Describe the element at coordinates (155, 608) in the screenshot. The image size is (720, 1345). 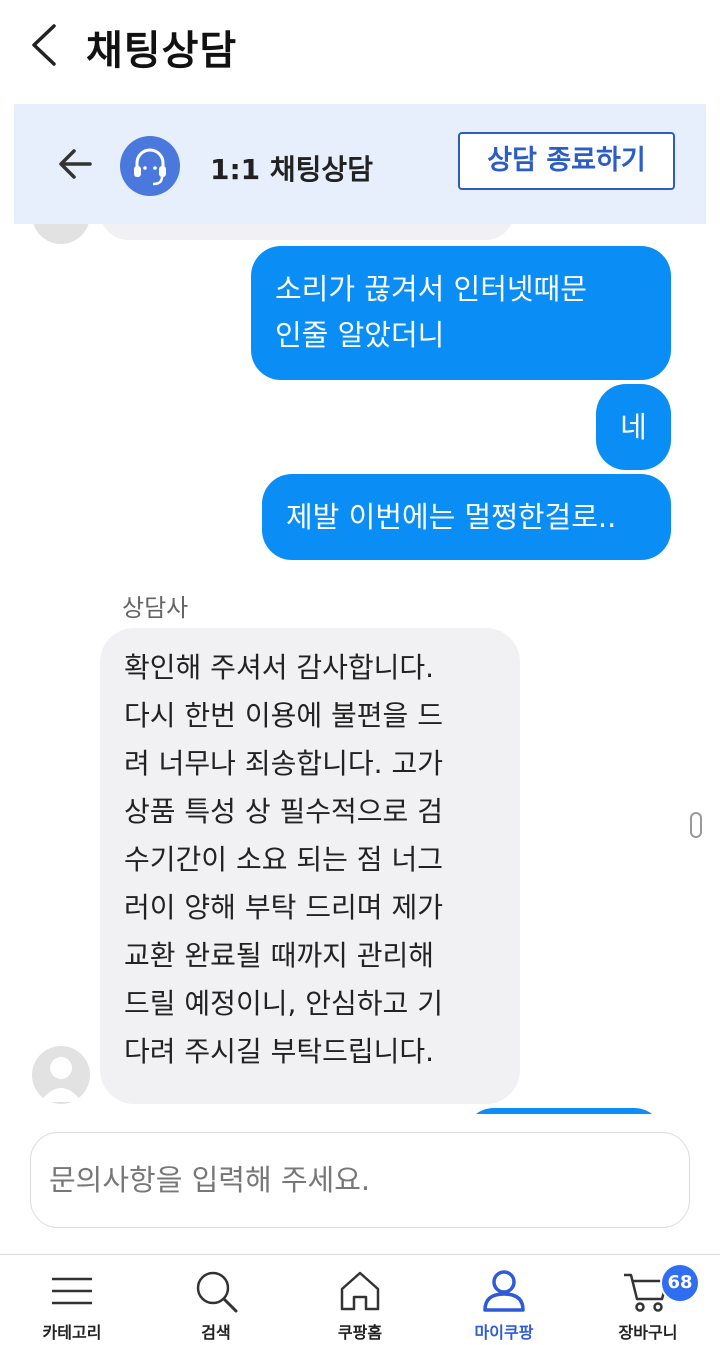
I see `sender-name: 상담사` at that location.